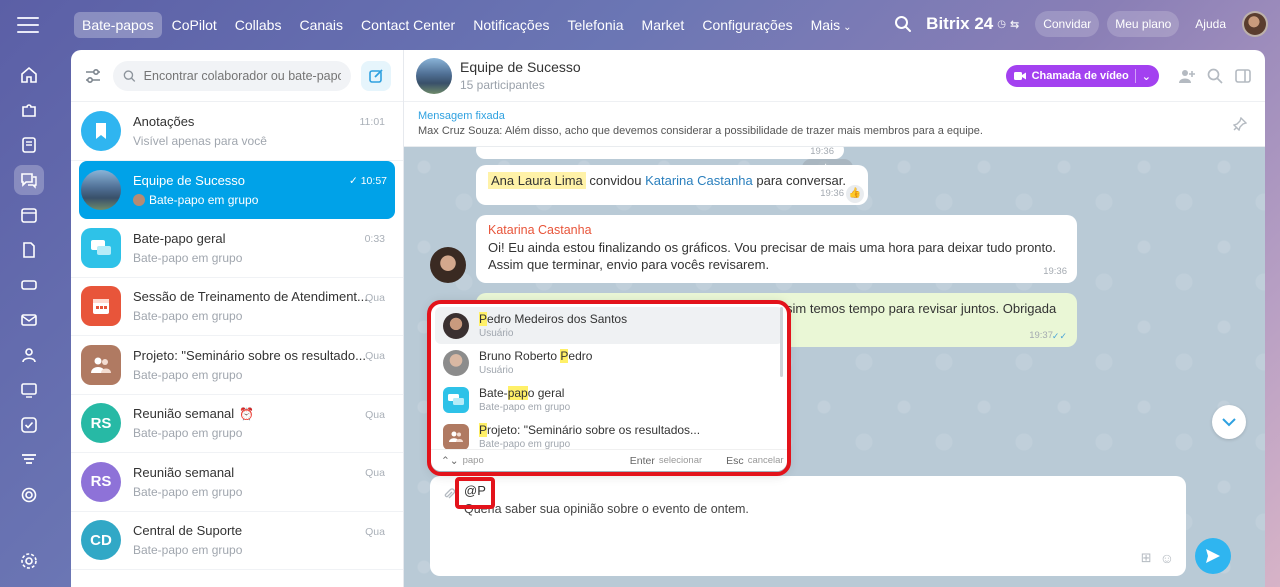 The height and width of the screenshot is (587, 1280). Describe the element at coordinates (609, 460) in the screenshot. I see `mention-footer: ⌃⌄ papo Enter selecionar Esc cancelar` at that location.